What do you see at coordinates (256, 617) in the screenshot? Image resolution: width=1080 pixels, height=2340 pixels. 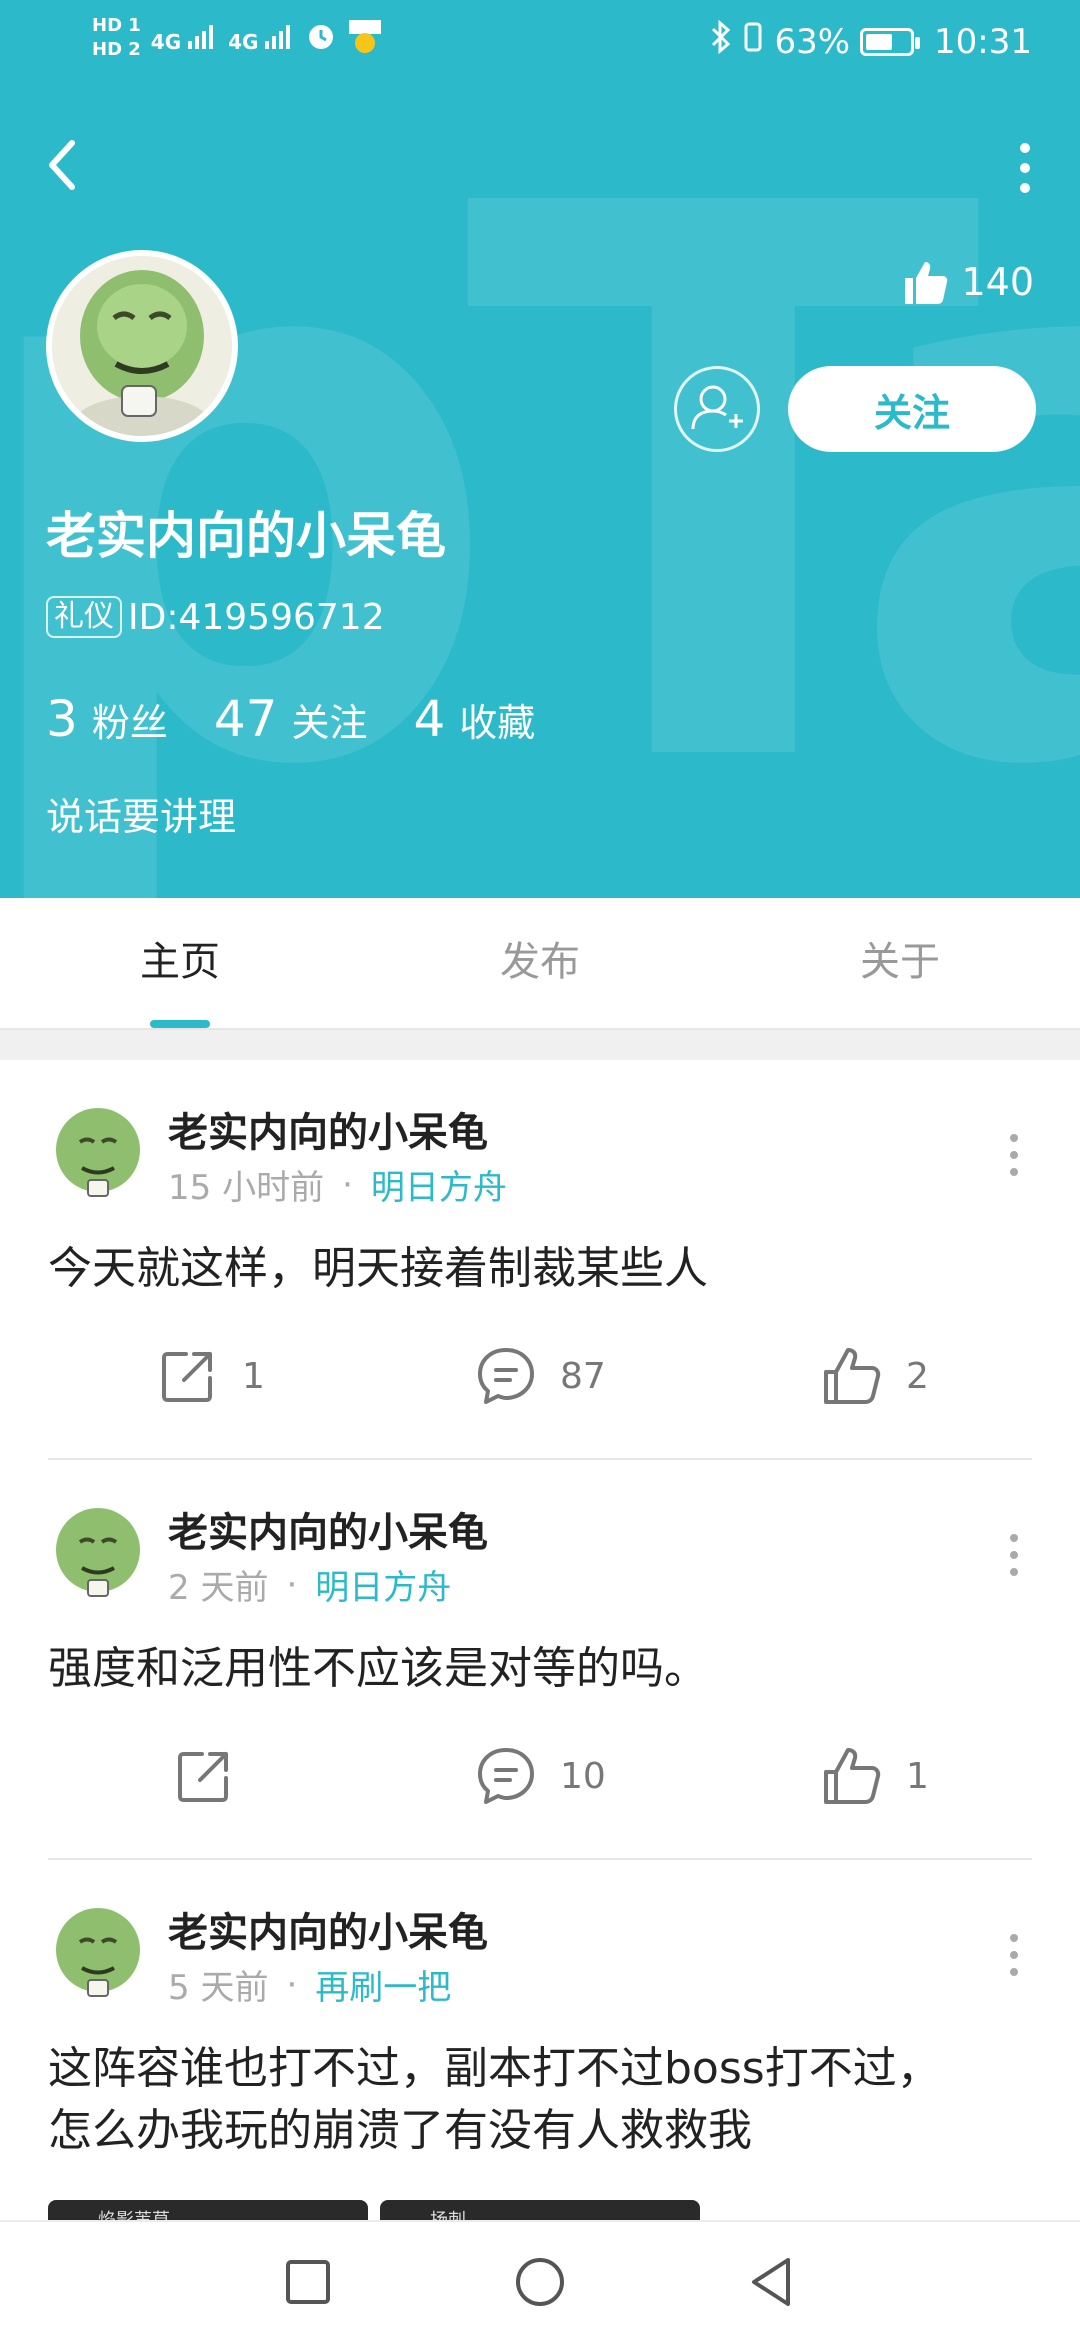 I see `user-id: ID:419596712` at bounding box center [256, 617].